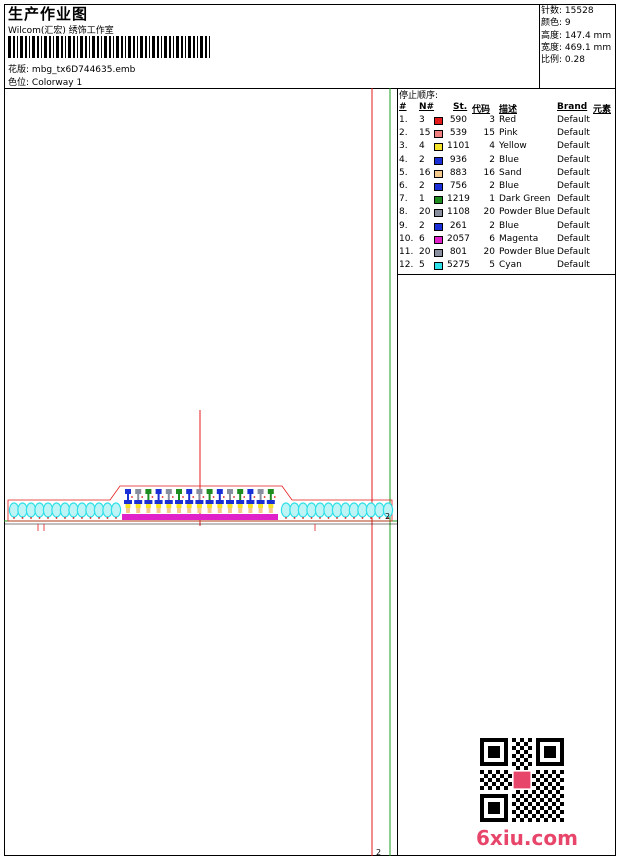 The image size is (620, 860). What do you see at coordinates (379, 852) in the screenshot?
I see `bottom-edge-mark: 2` at bounding box center [379, 852].